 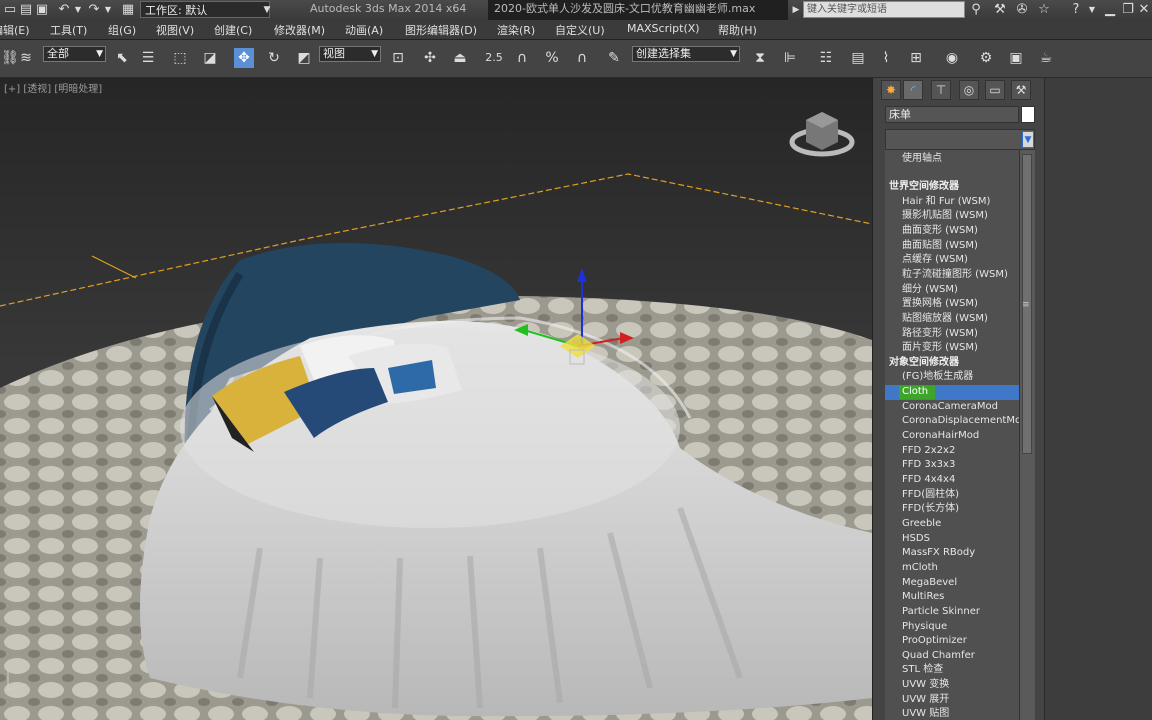 What do you see at coordinates (441, 30) in the screenshot?
I see `menu-graph-editors: 图形编辑器(D)` at bounding box center [441, 30].